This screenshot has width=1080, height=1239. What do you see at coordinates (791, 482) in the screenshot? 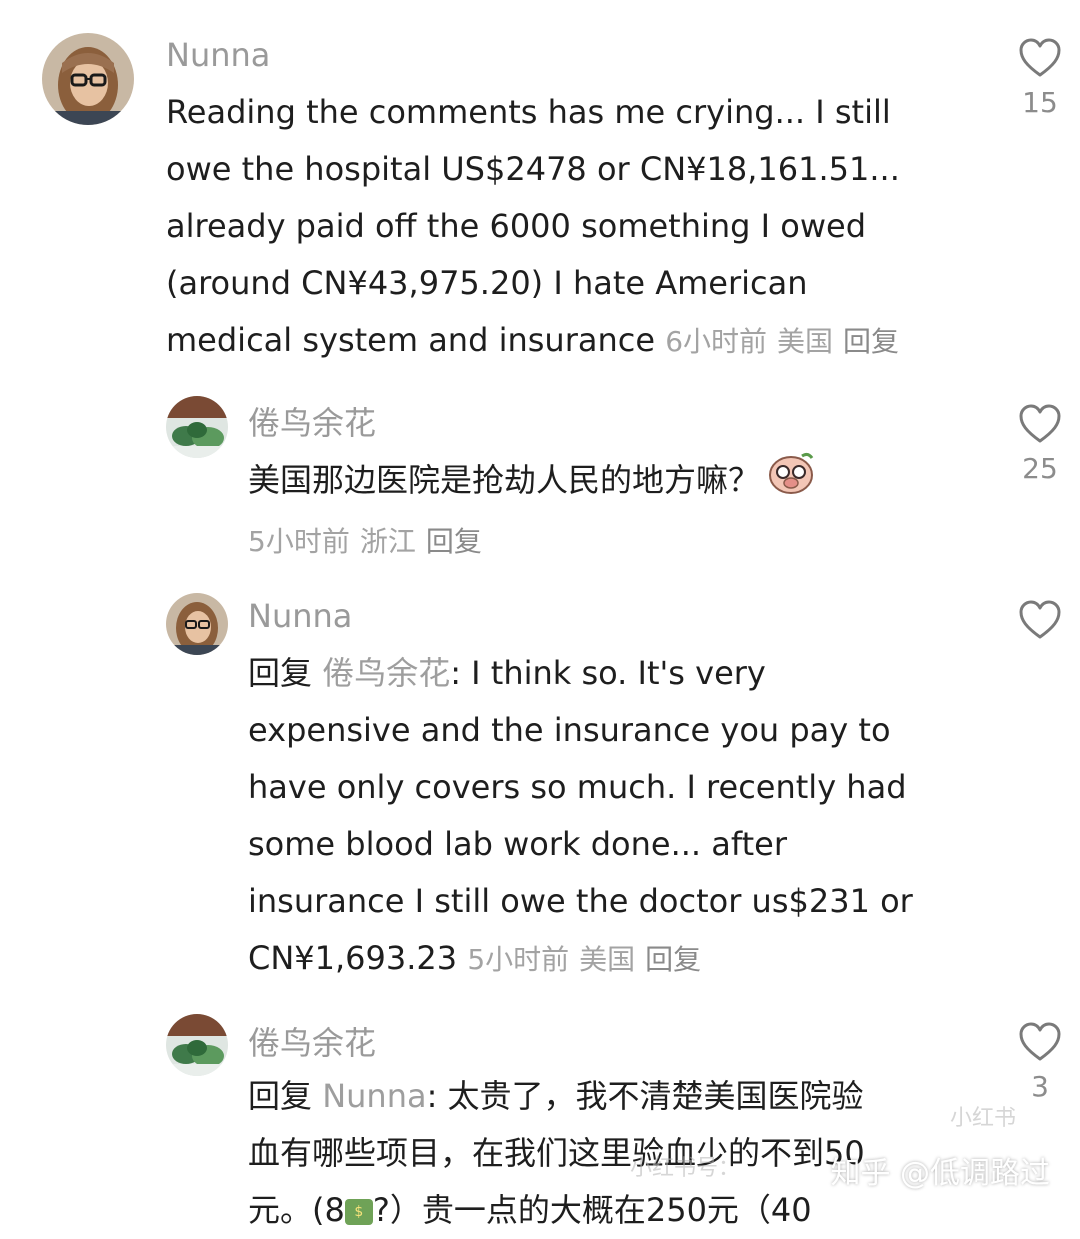
I see `confused-pig-sticker-icon` at bounding box center [791, 482].